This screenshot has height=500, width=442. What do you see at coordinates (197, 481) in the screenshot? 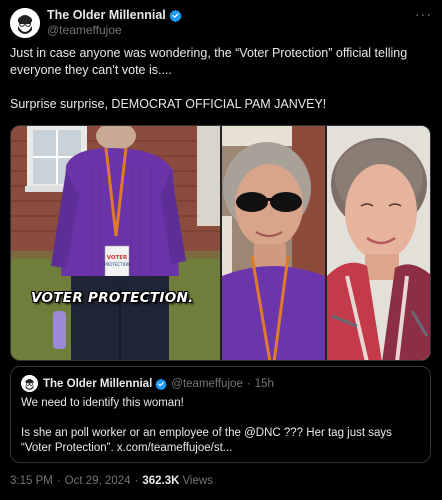
I see `views-label: Views` at bounding box center [197, 481].